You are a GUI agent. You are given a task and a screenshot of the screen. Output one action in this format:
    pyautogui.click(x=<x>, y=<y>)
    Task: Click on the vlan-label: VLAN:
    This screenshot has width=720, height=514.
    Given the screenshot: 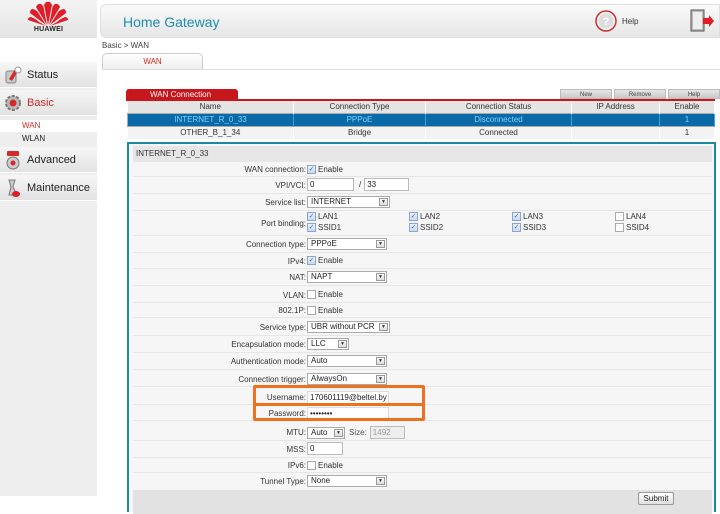 What is the action you would take?
    pyautogui.click(x=294, y=295)
    